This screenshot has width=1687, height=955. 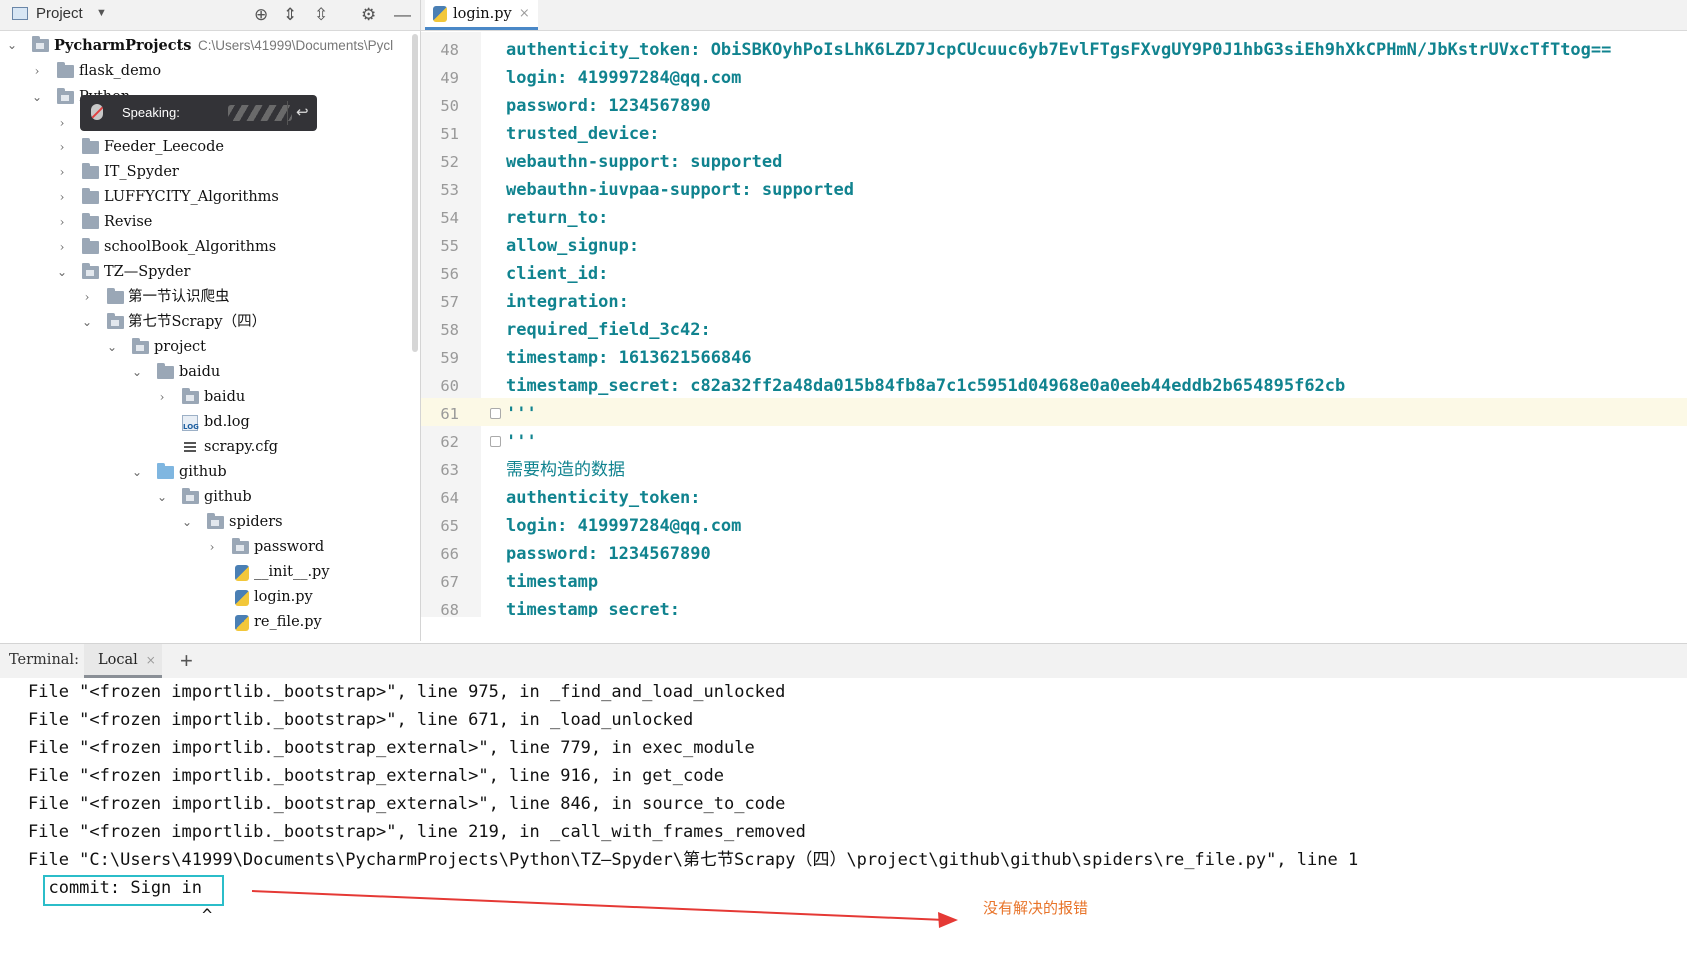 I want to click on add-terminal-button: +, so click(x=186, y=661).